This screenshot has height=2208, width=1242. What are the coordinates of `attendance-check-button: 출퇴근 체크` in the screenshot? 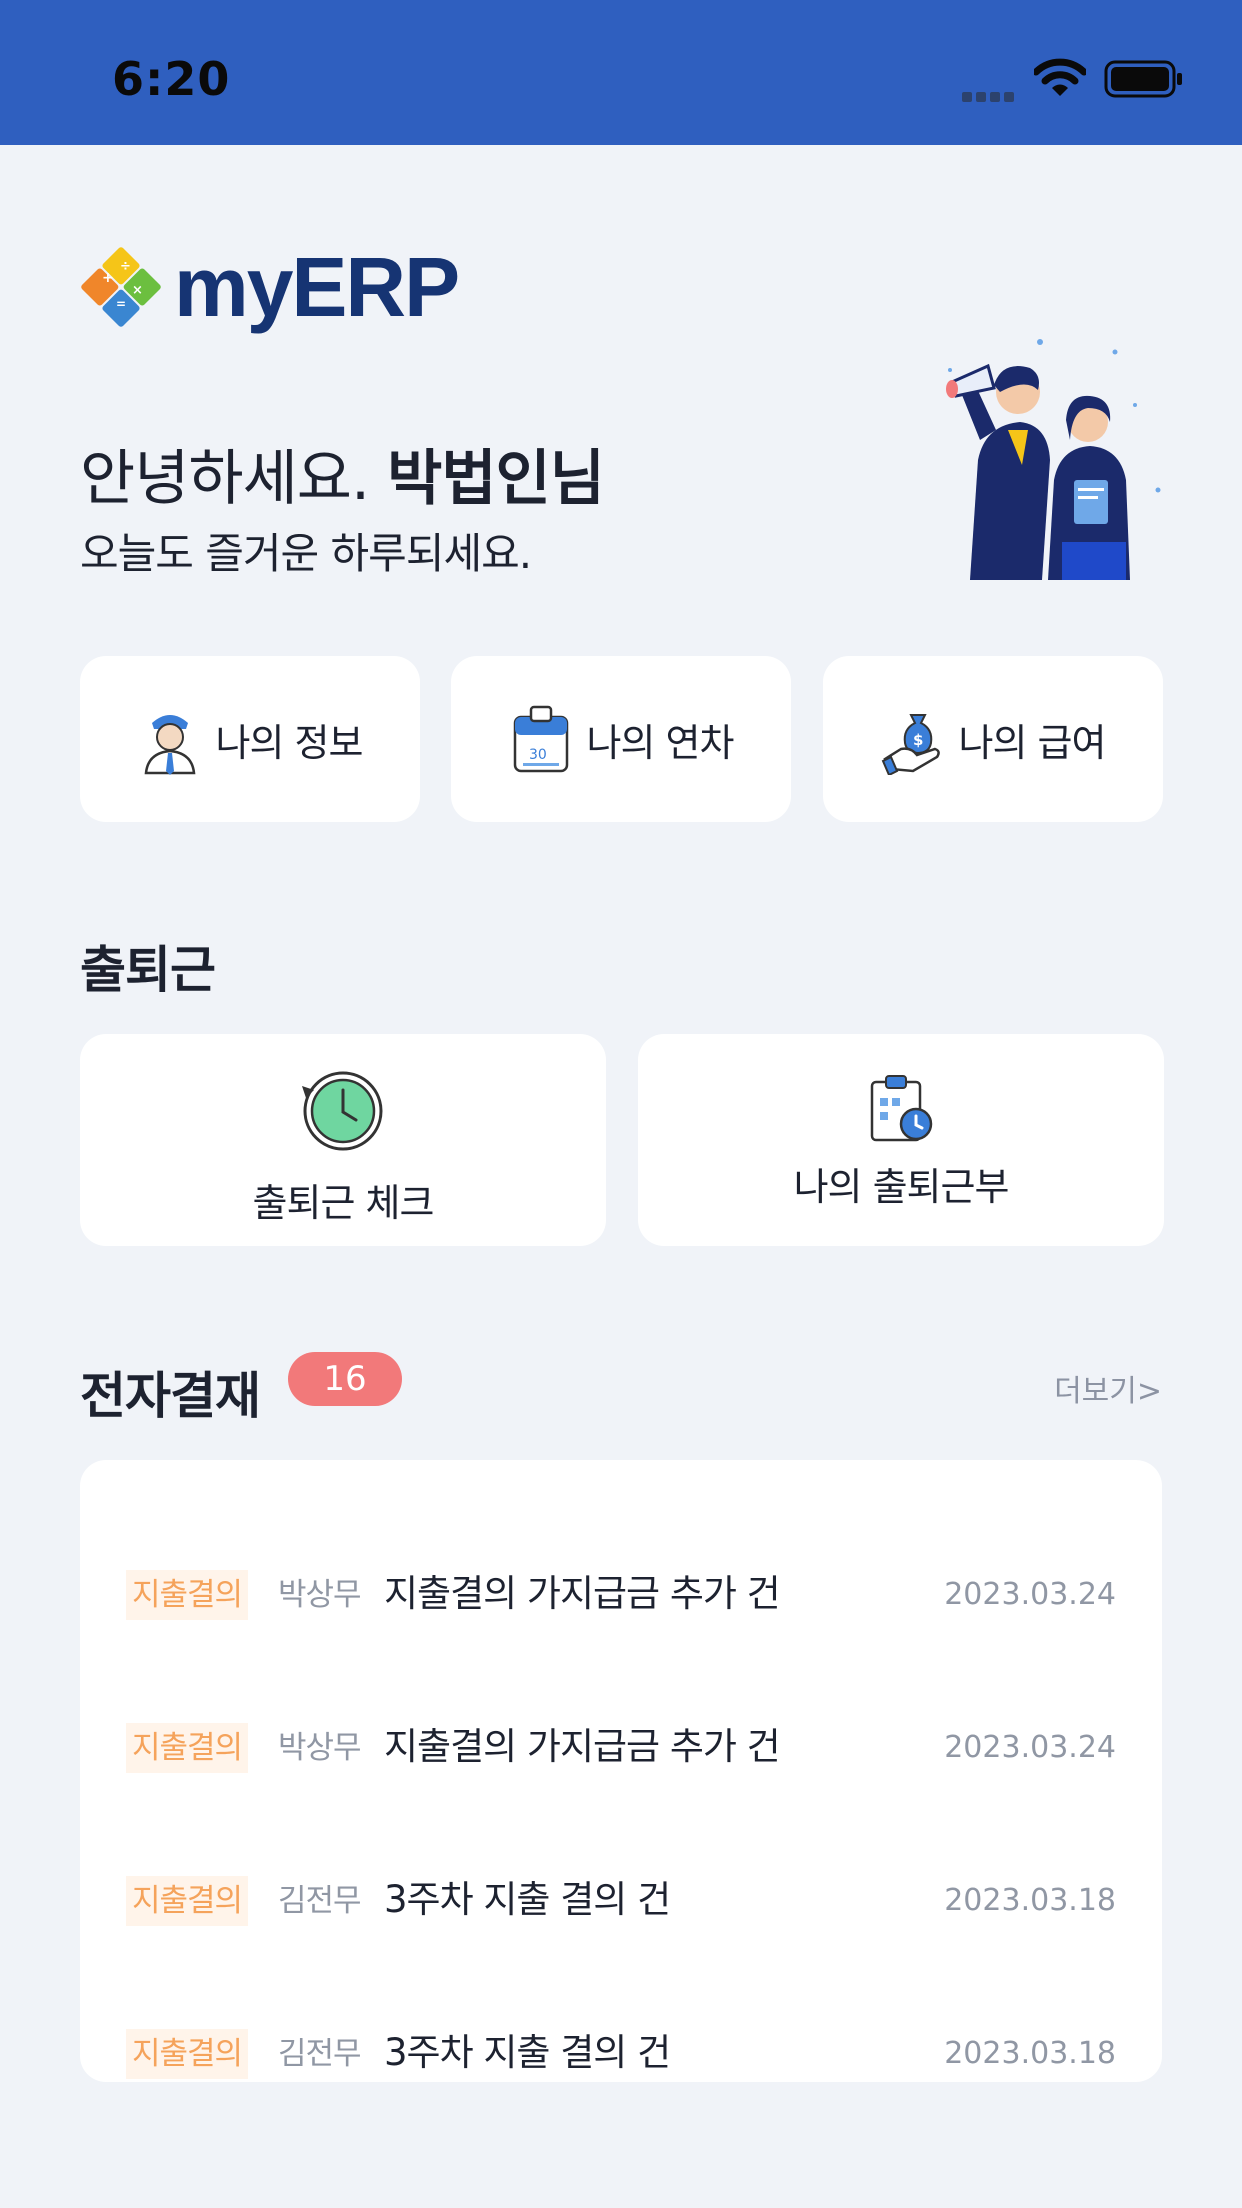 It's located at (343, 1140).